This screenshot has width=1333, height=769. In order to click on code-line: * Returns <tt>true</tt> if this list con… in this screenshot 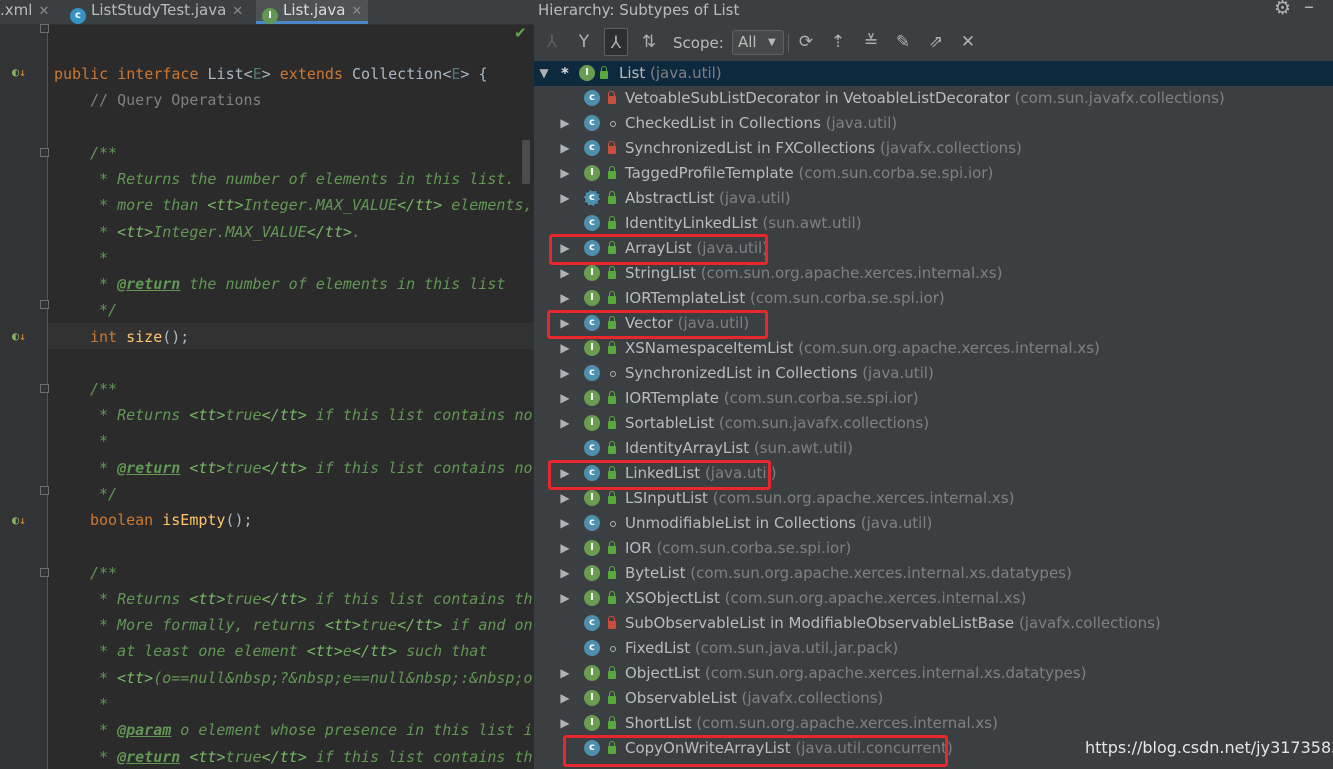, I will do `click(311, 599)`.